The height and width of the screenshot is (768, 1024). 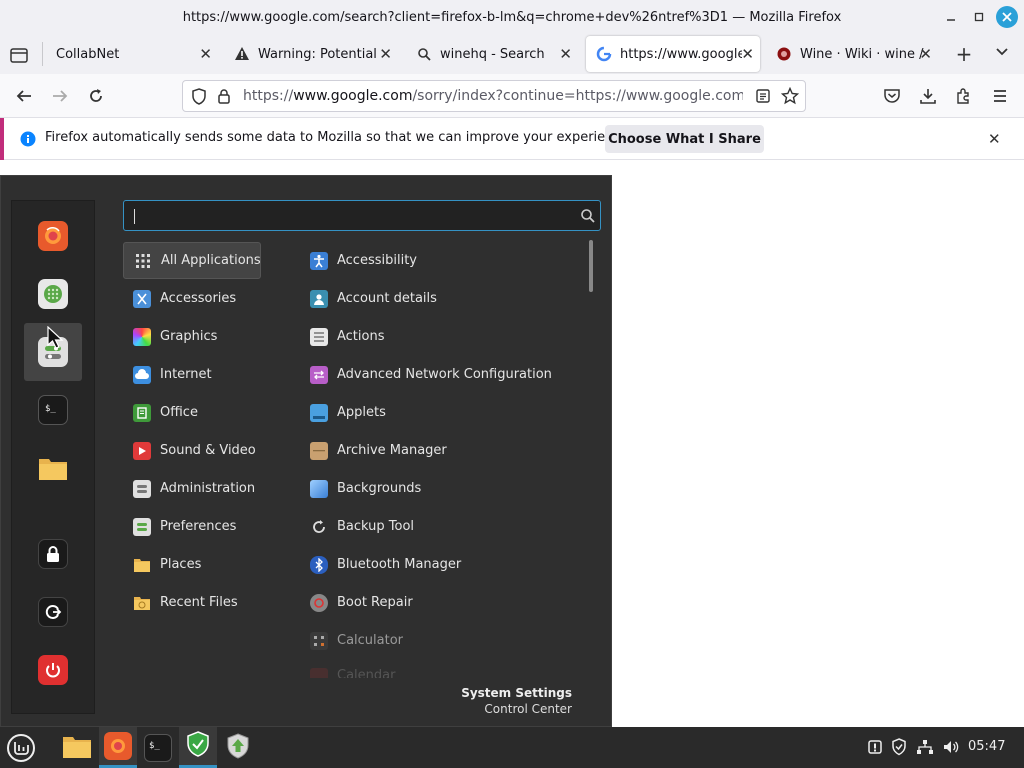 What do you see at coordinates (198, 526) in the screenshot?
I see `category-label: Preferences` at bounding box center [198, 526].